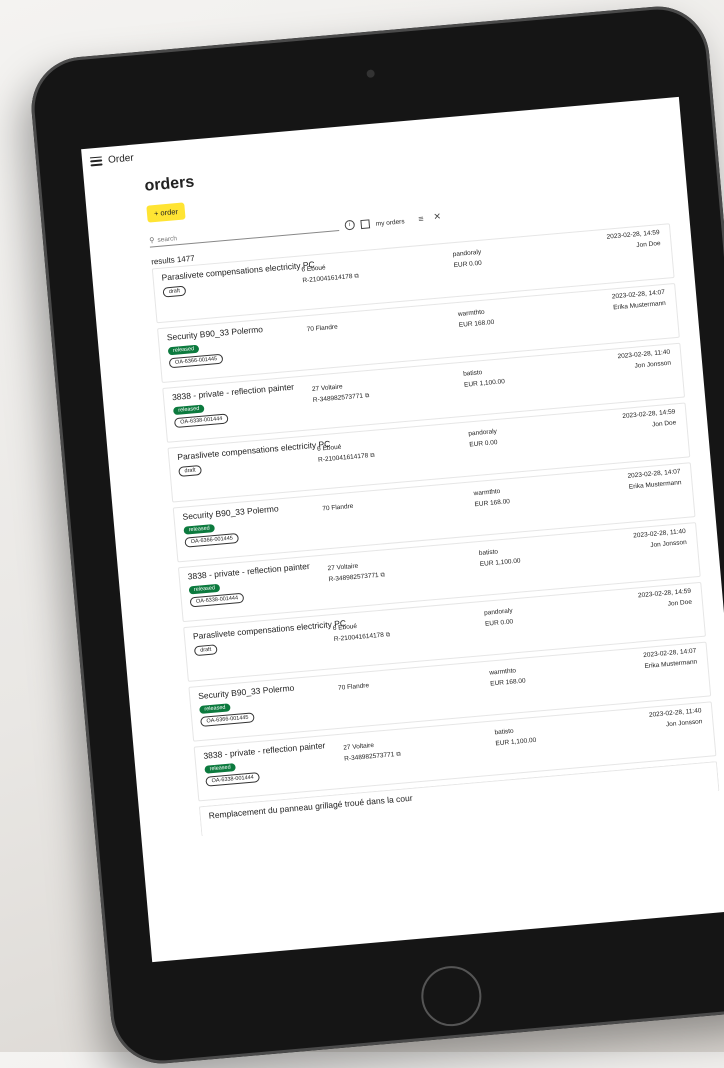 Image resolution: width=724 pixels, height=1068 pixels. I want to click on home-button, so click(451, 996).